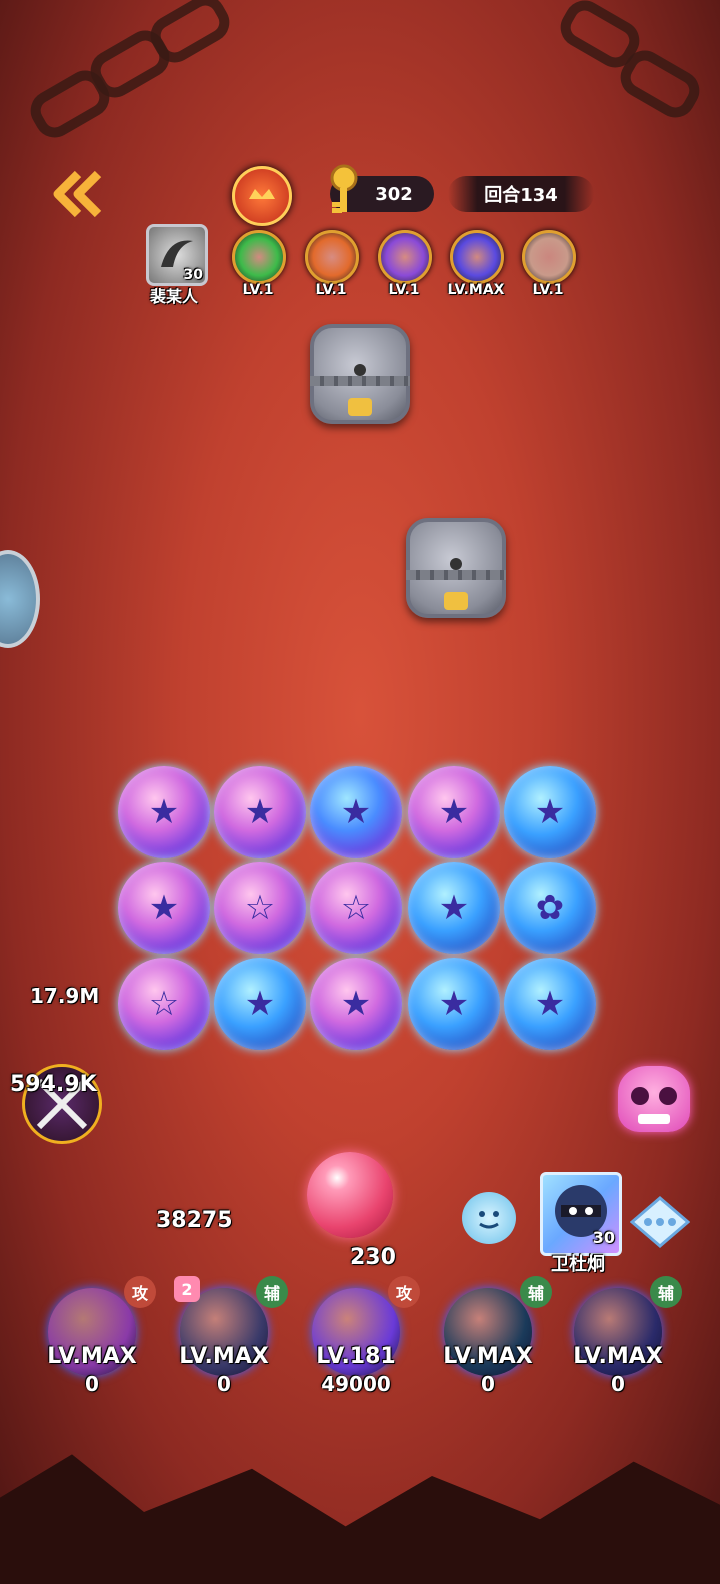 The width and height of the screenshot is (720, 1584). What do you see at coordinates (394, 194) in the screenshot?
I see `key-count: 302` at bounding box center [394, 194].